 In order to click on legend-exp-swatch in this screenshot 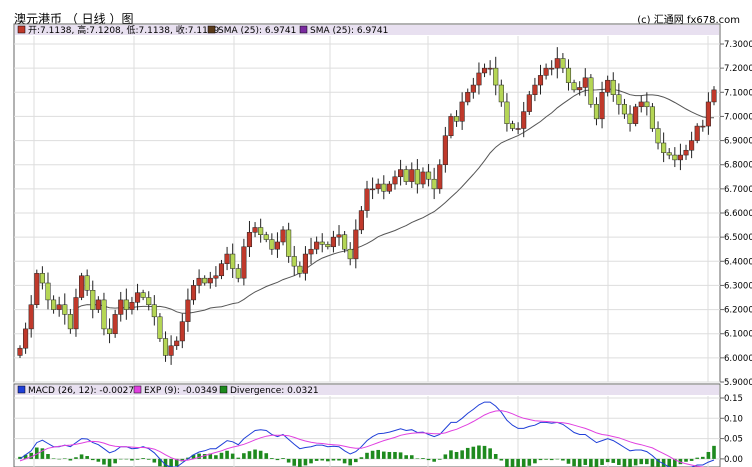, I will do `click(137, 389)`.